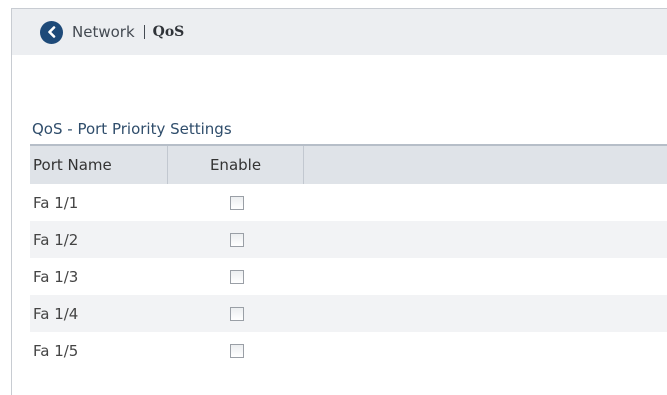 Image resolution: width=667 pixels, height=395 pixels. I want to click on table-row: Fa 1/4, so click(348, 313).